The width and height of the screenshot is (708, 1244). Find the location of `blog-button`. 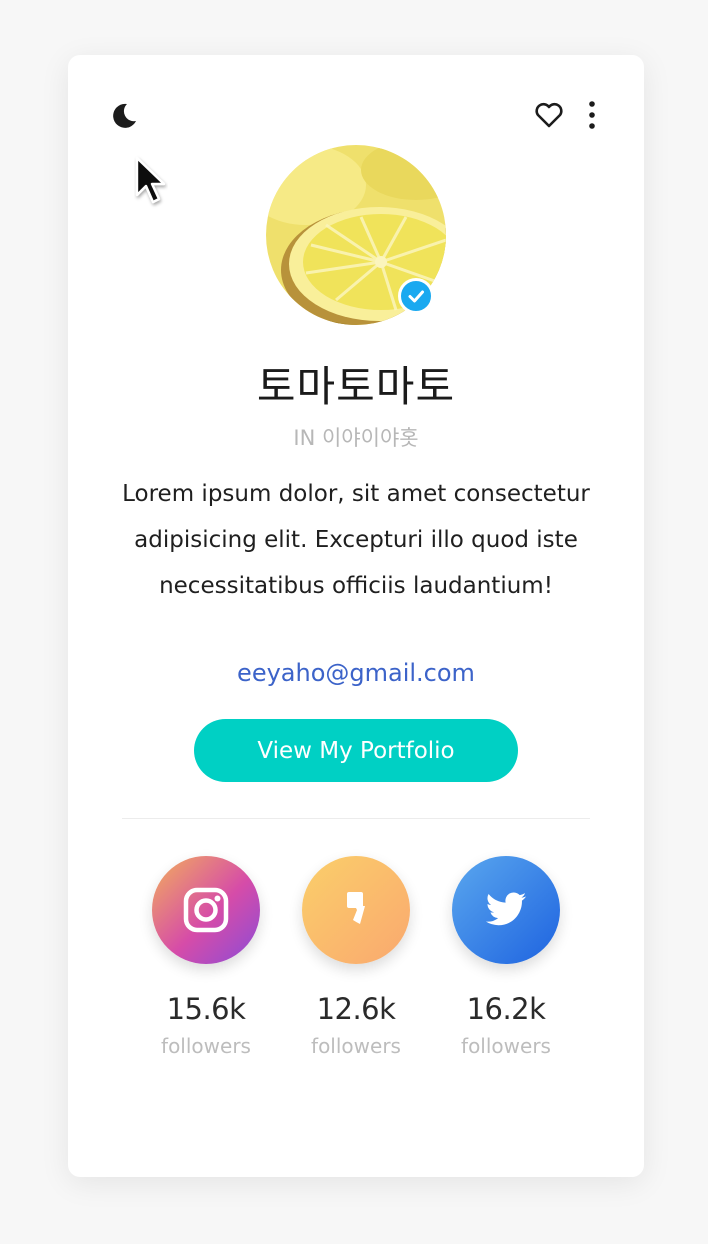

blog-button is located at coordinates (356, 910).